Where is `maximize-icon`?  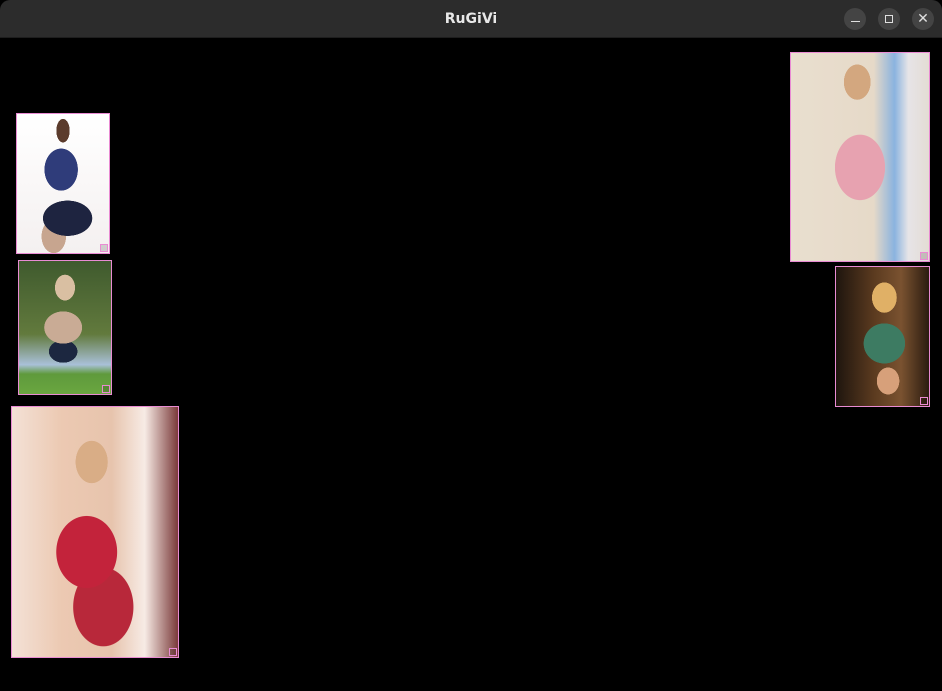
maximize-icon is located at coordinates (889, 19).